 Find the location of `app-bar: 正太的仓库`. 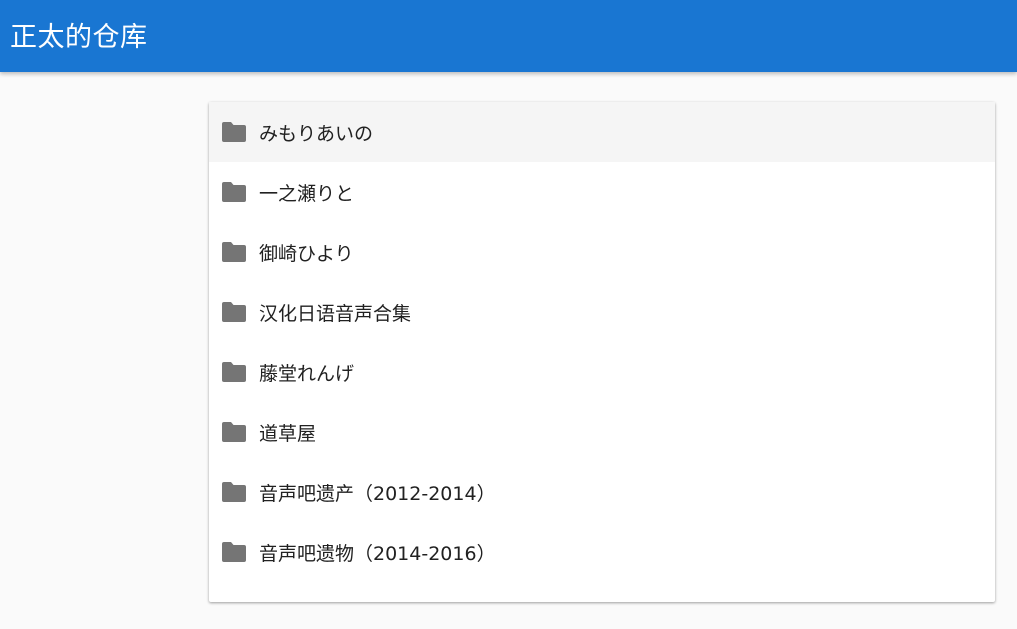

app-bar: 正太的仓库 is located at coordinates (508, 36).